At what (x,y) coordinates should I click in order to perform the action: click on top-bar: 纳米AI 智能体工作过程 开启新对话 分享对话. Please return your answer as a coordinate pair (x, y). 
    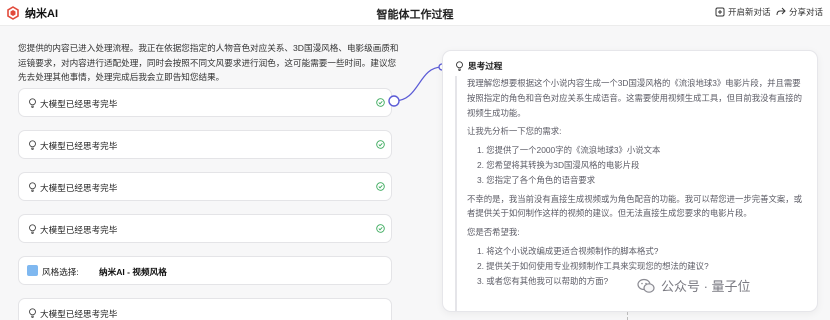
    Looking at the image, I should click on (415, 13).